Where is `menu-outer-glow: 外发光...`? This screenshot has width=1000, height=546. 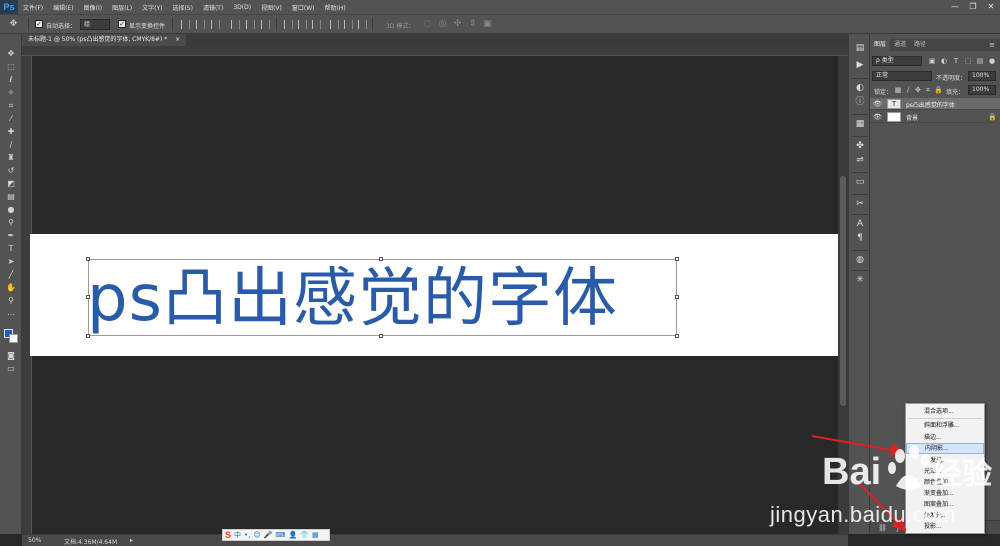
menu-outer-glow: 外发光... is located at coordinates (945, 515).